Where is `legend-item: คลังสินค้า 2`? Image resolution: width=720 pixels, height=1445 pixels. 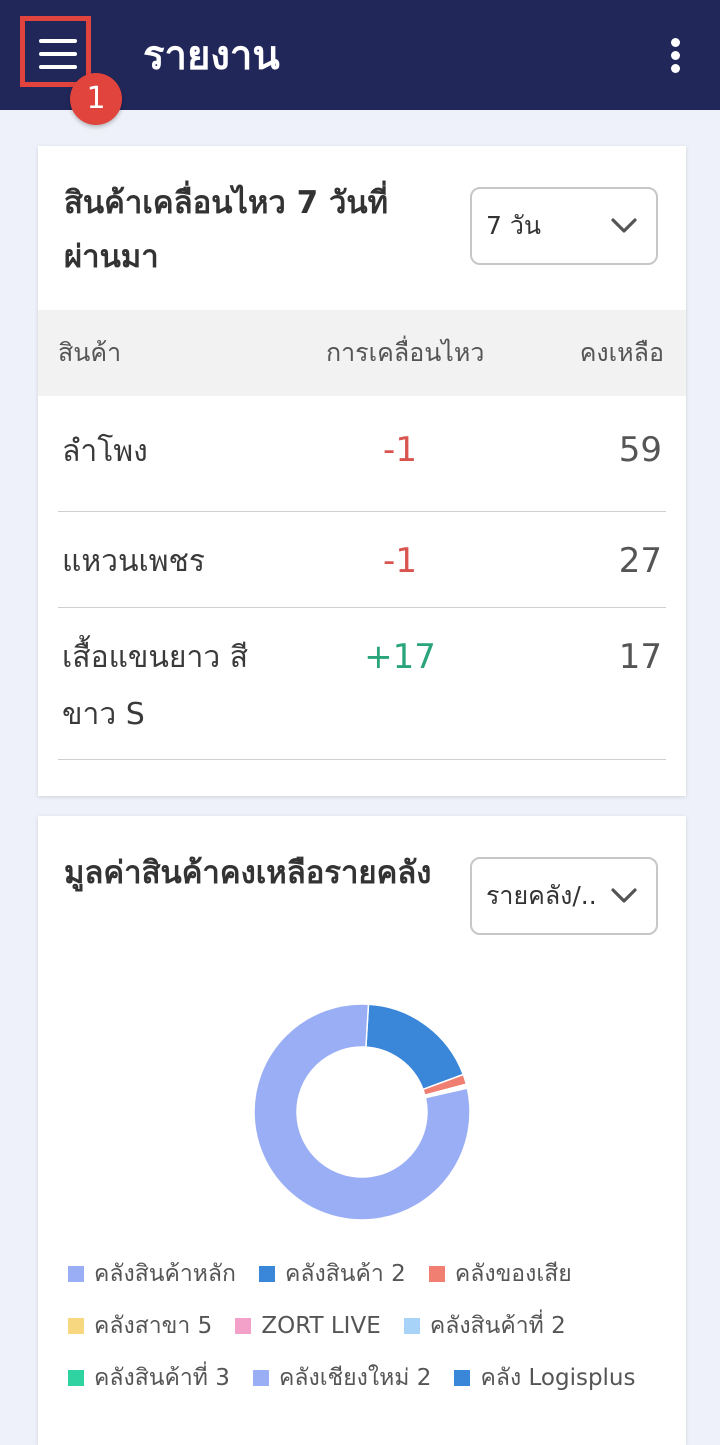 legend-item: คลังสินค้า 2 is located at coordinates (332, 1274).